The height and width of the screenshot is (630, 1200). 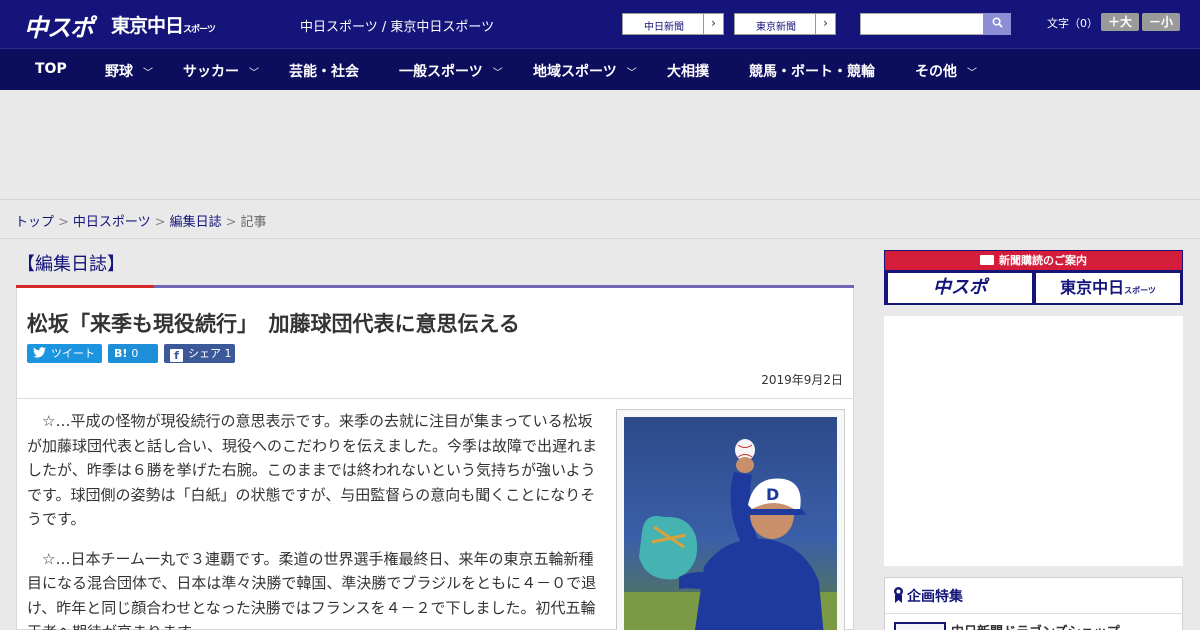 I want to click on promo-tokyo-chunichi-button: 東京中日スポーツ, so click(x=1108, y=288).